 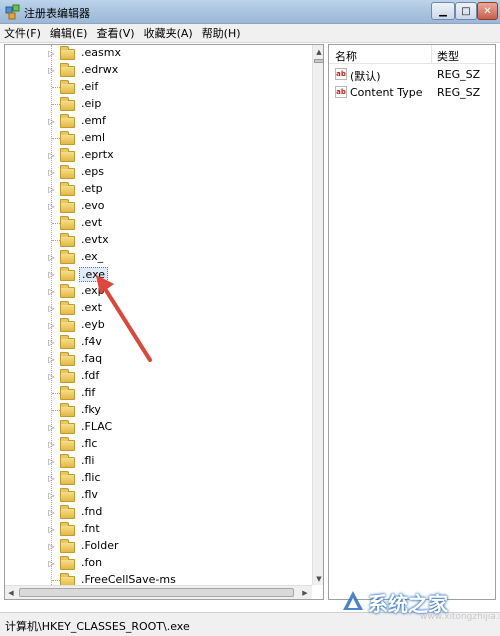 I want to click on menu-edit: 编辑(E), so click(x=69, y=33).